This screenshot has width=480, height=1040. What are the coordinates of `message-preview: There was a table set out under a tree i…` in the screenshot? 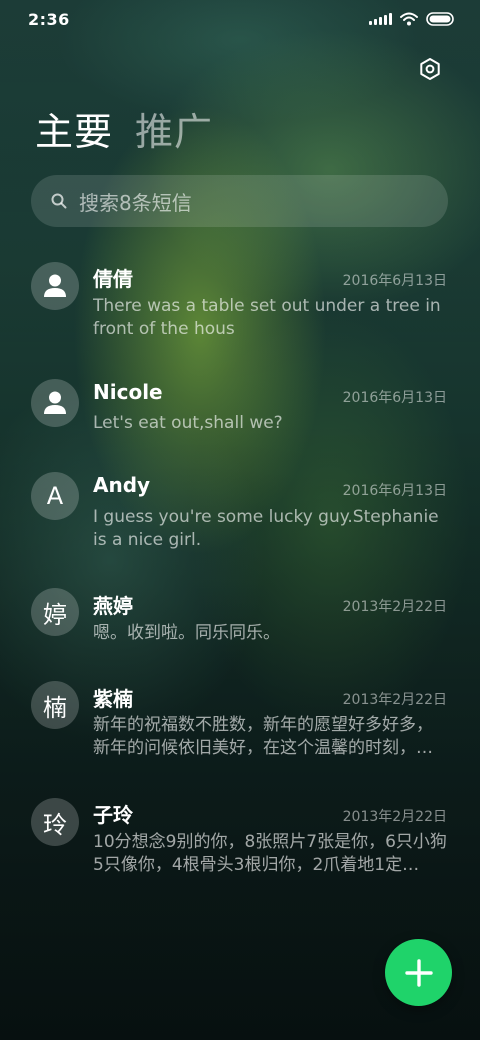 It's located at (267, 317).